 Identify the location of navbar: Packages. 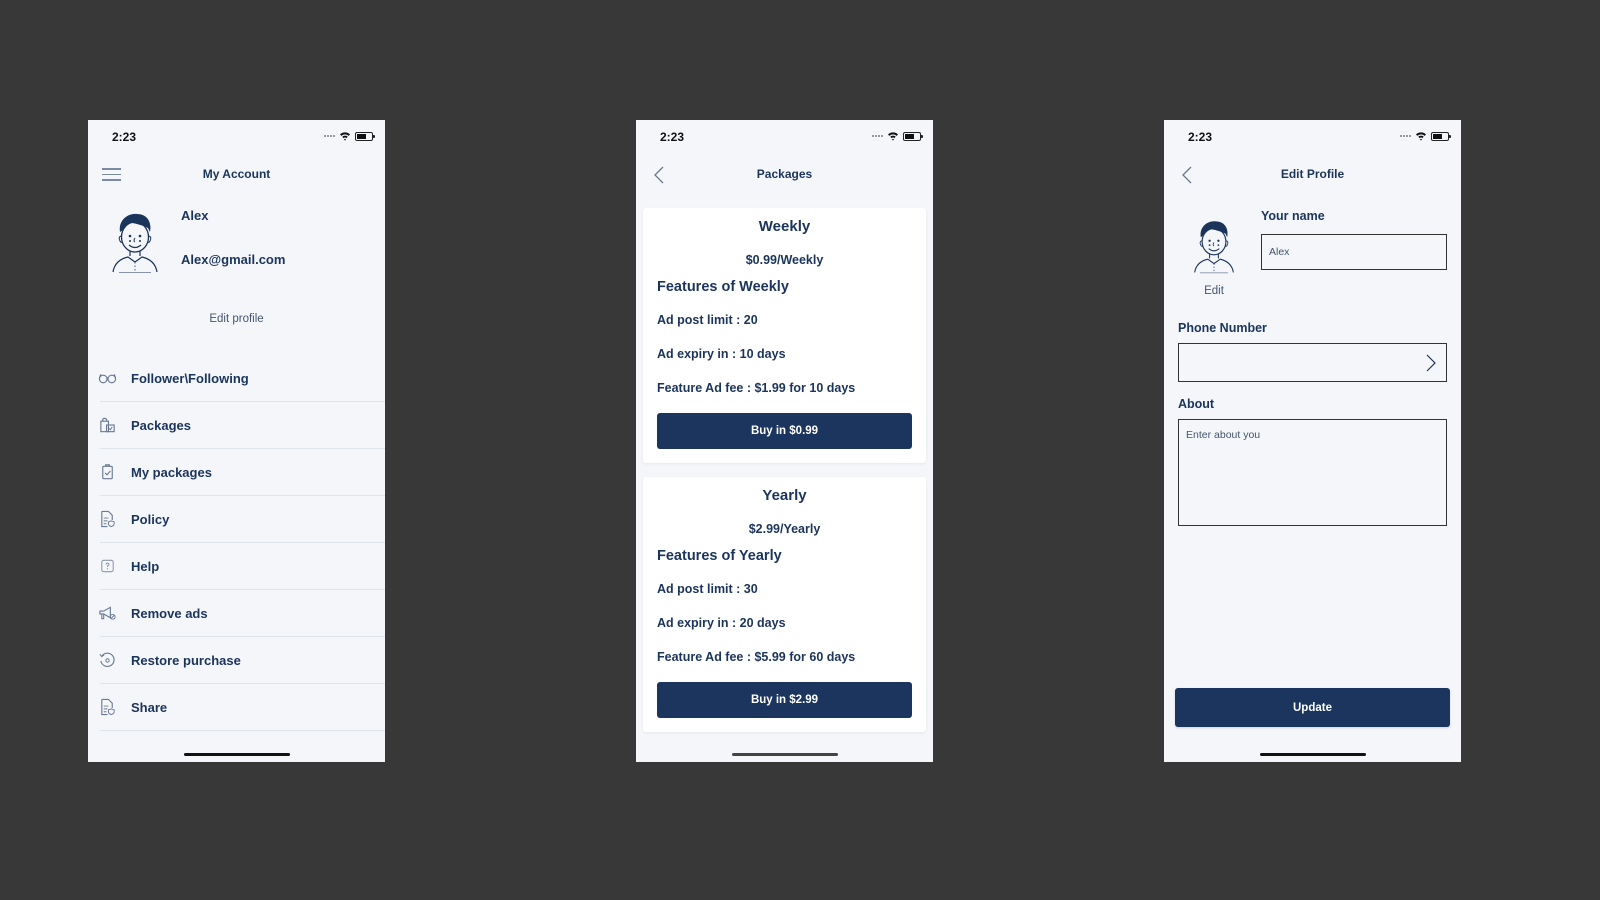
(784, 174).